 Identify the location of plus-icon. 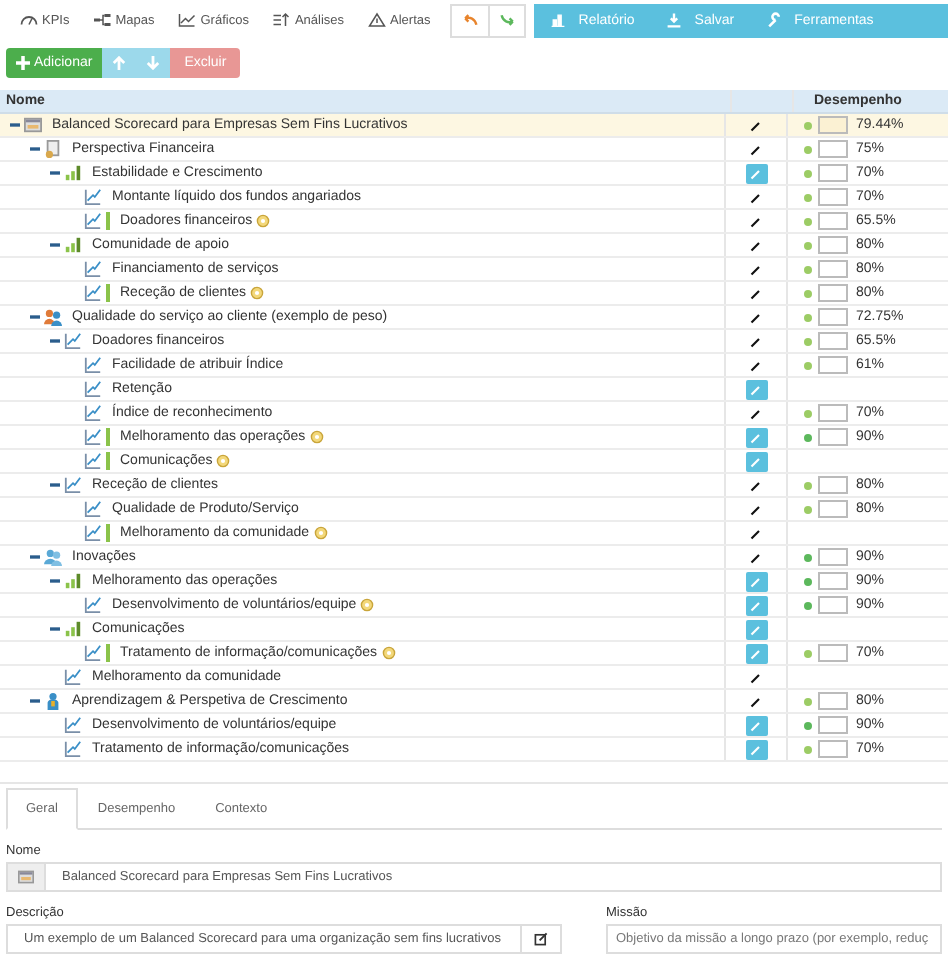
(23, 63).